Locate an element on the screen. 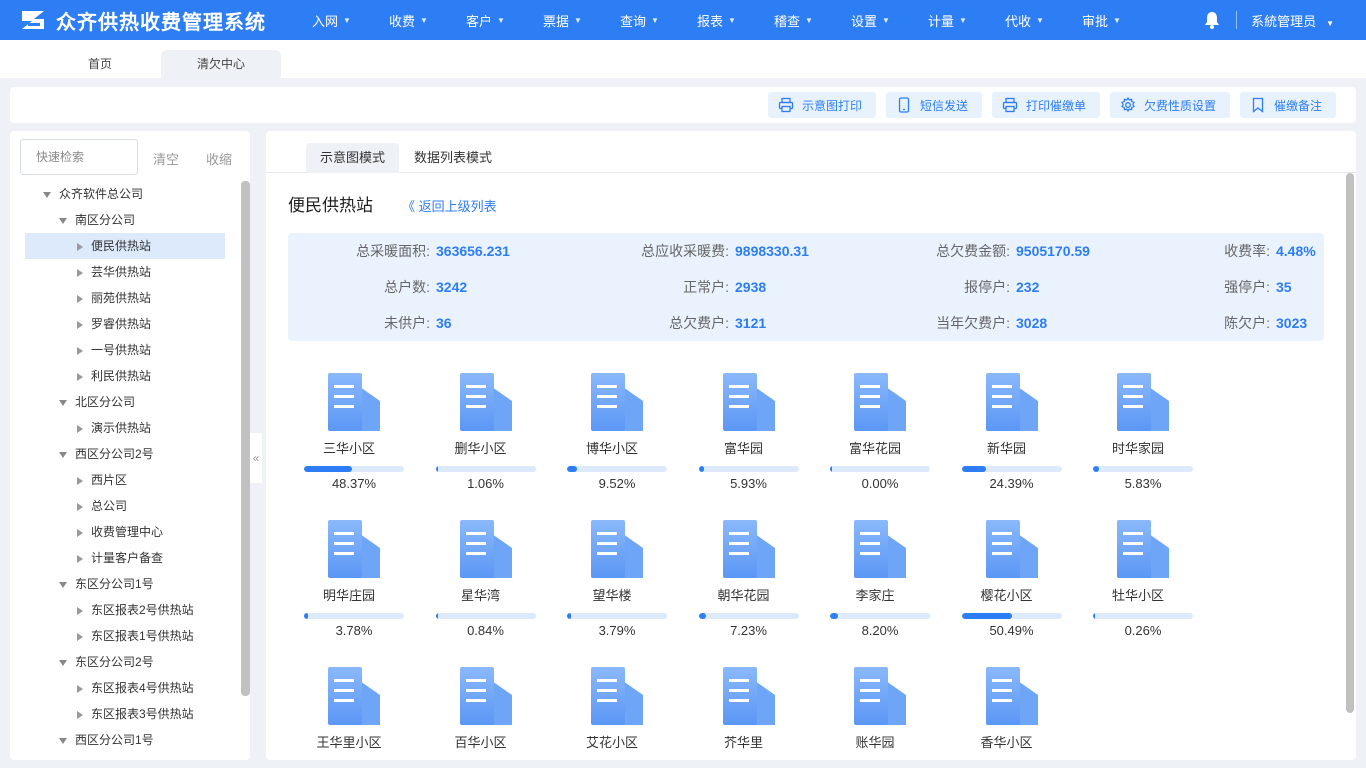 The image size is (1366, 768). tree-node: 丽苑供热站 is located at coordinates (125, 298).